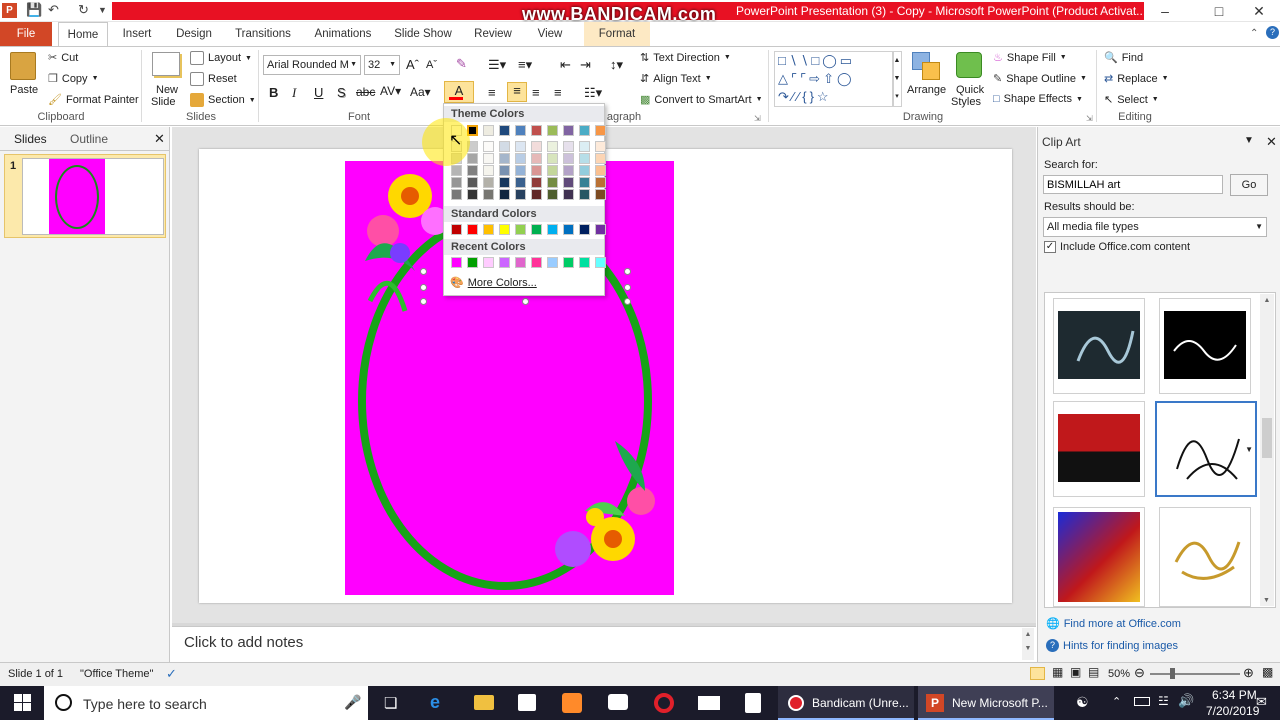 The image size is (1280, 720). Describe the element at coordinates (565, 65) in the screenshot. I see `decrease-indent-icon: ⇤` at that location.